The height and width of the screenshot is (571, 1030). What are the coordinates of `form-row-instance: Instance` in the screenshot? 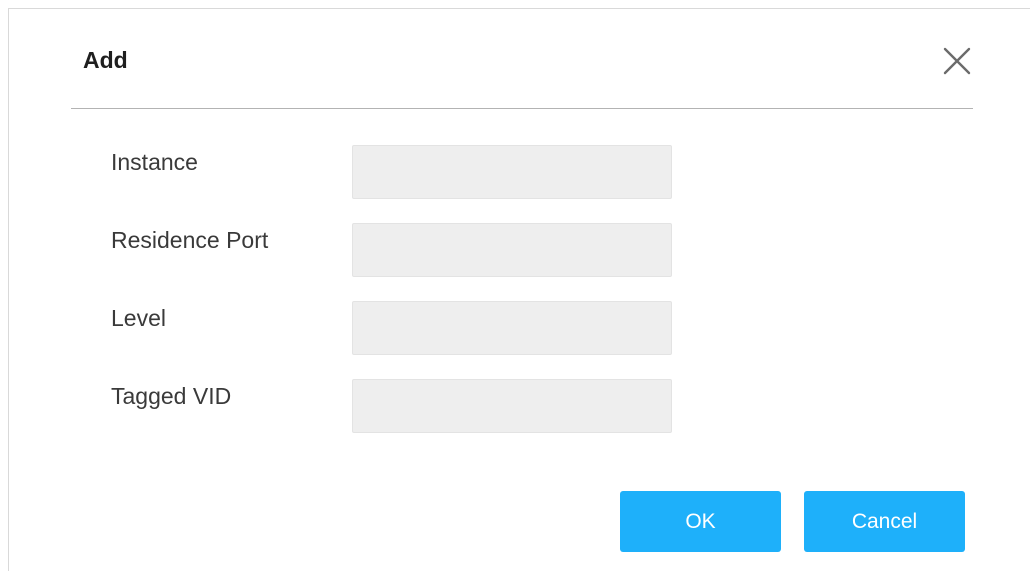 It's located at (519, 172).